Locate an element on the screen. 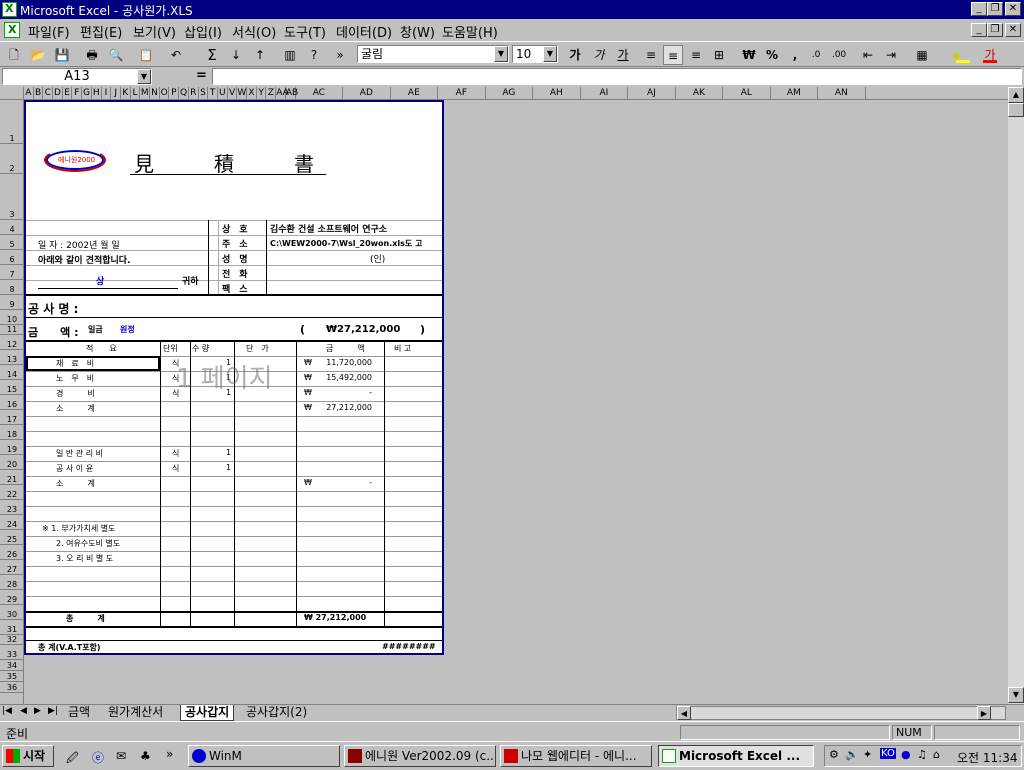 The width and height of the screenshot is (1024, 770). row-header-7: 7 is located at coordinates (12, 272).